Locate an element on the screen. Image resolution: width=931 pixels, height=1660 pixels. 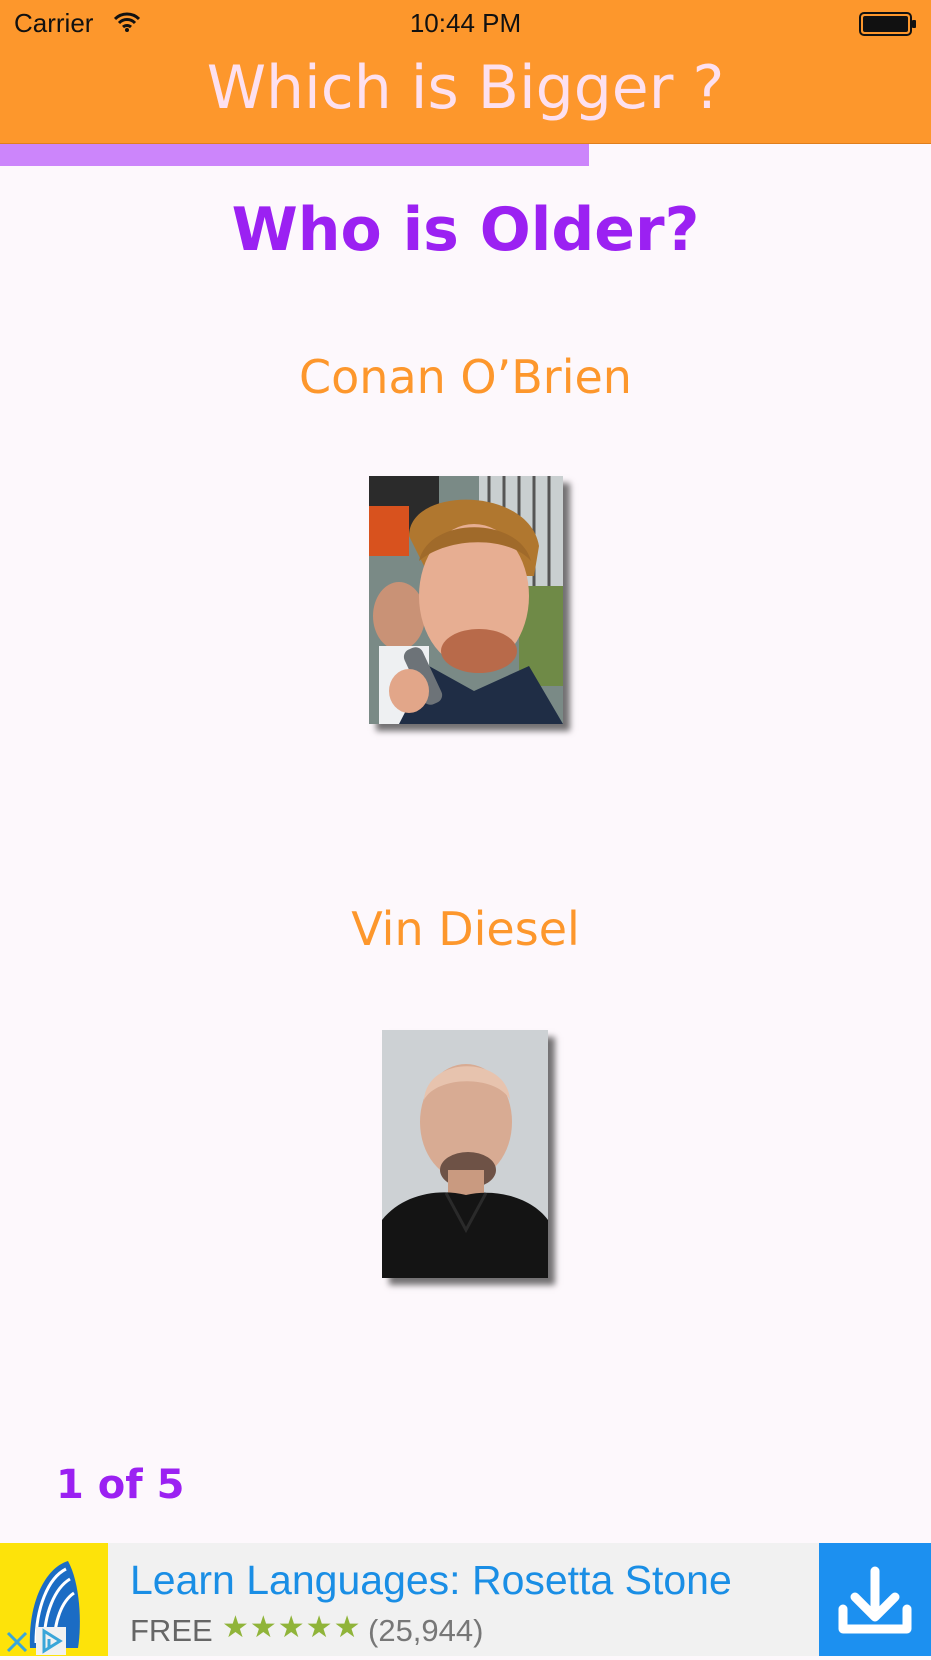
top-bar: Carrier 10:44 PM Which is Bigger ? is located at coordinates (465, 72).